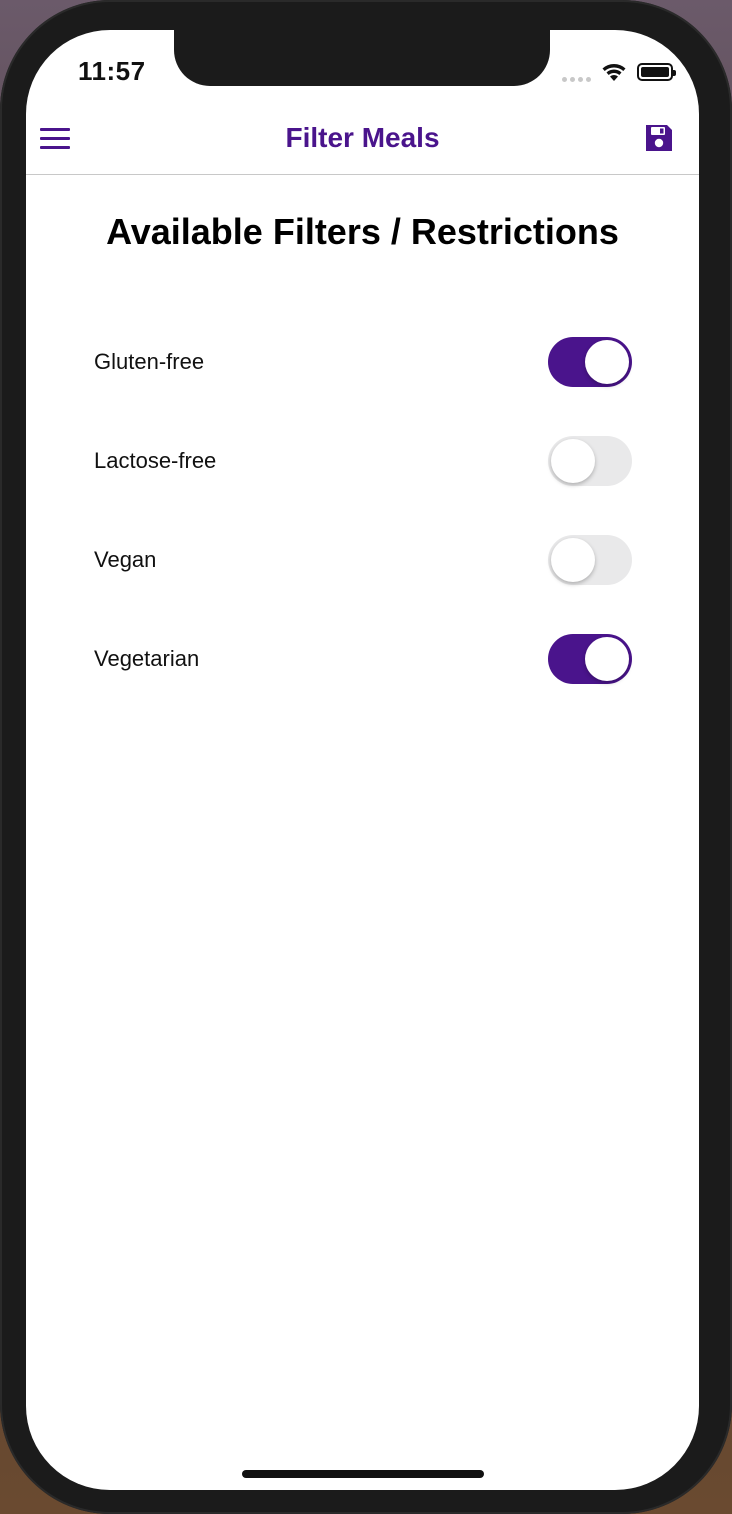  I want to click on lactose-free-switch, so click(590, 460).